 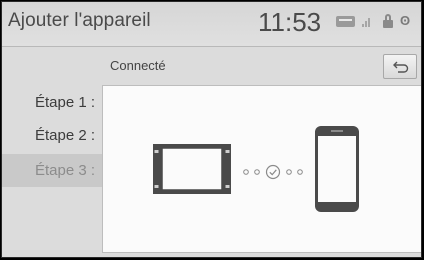 I want to click on car-head-unit-icon, so click(x=192, y=169).